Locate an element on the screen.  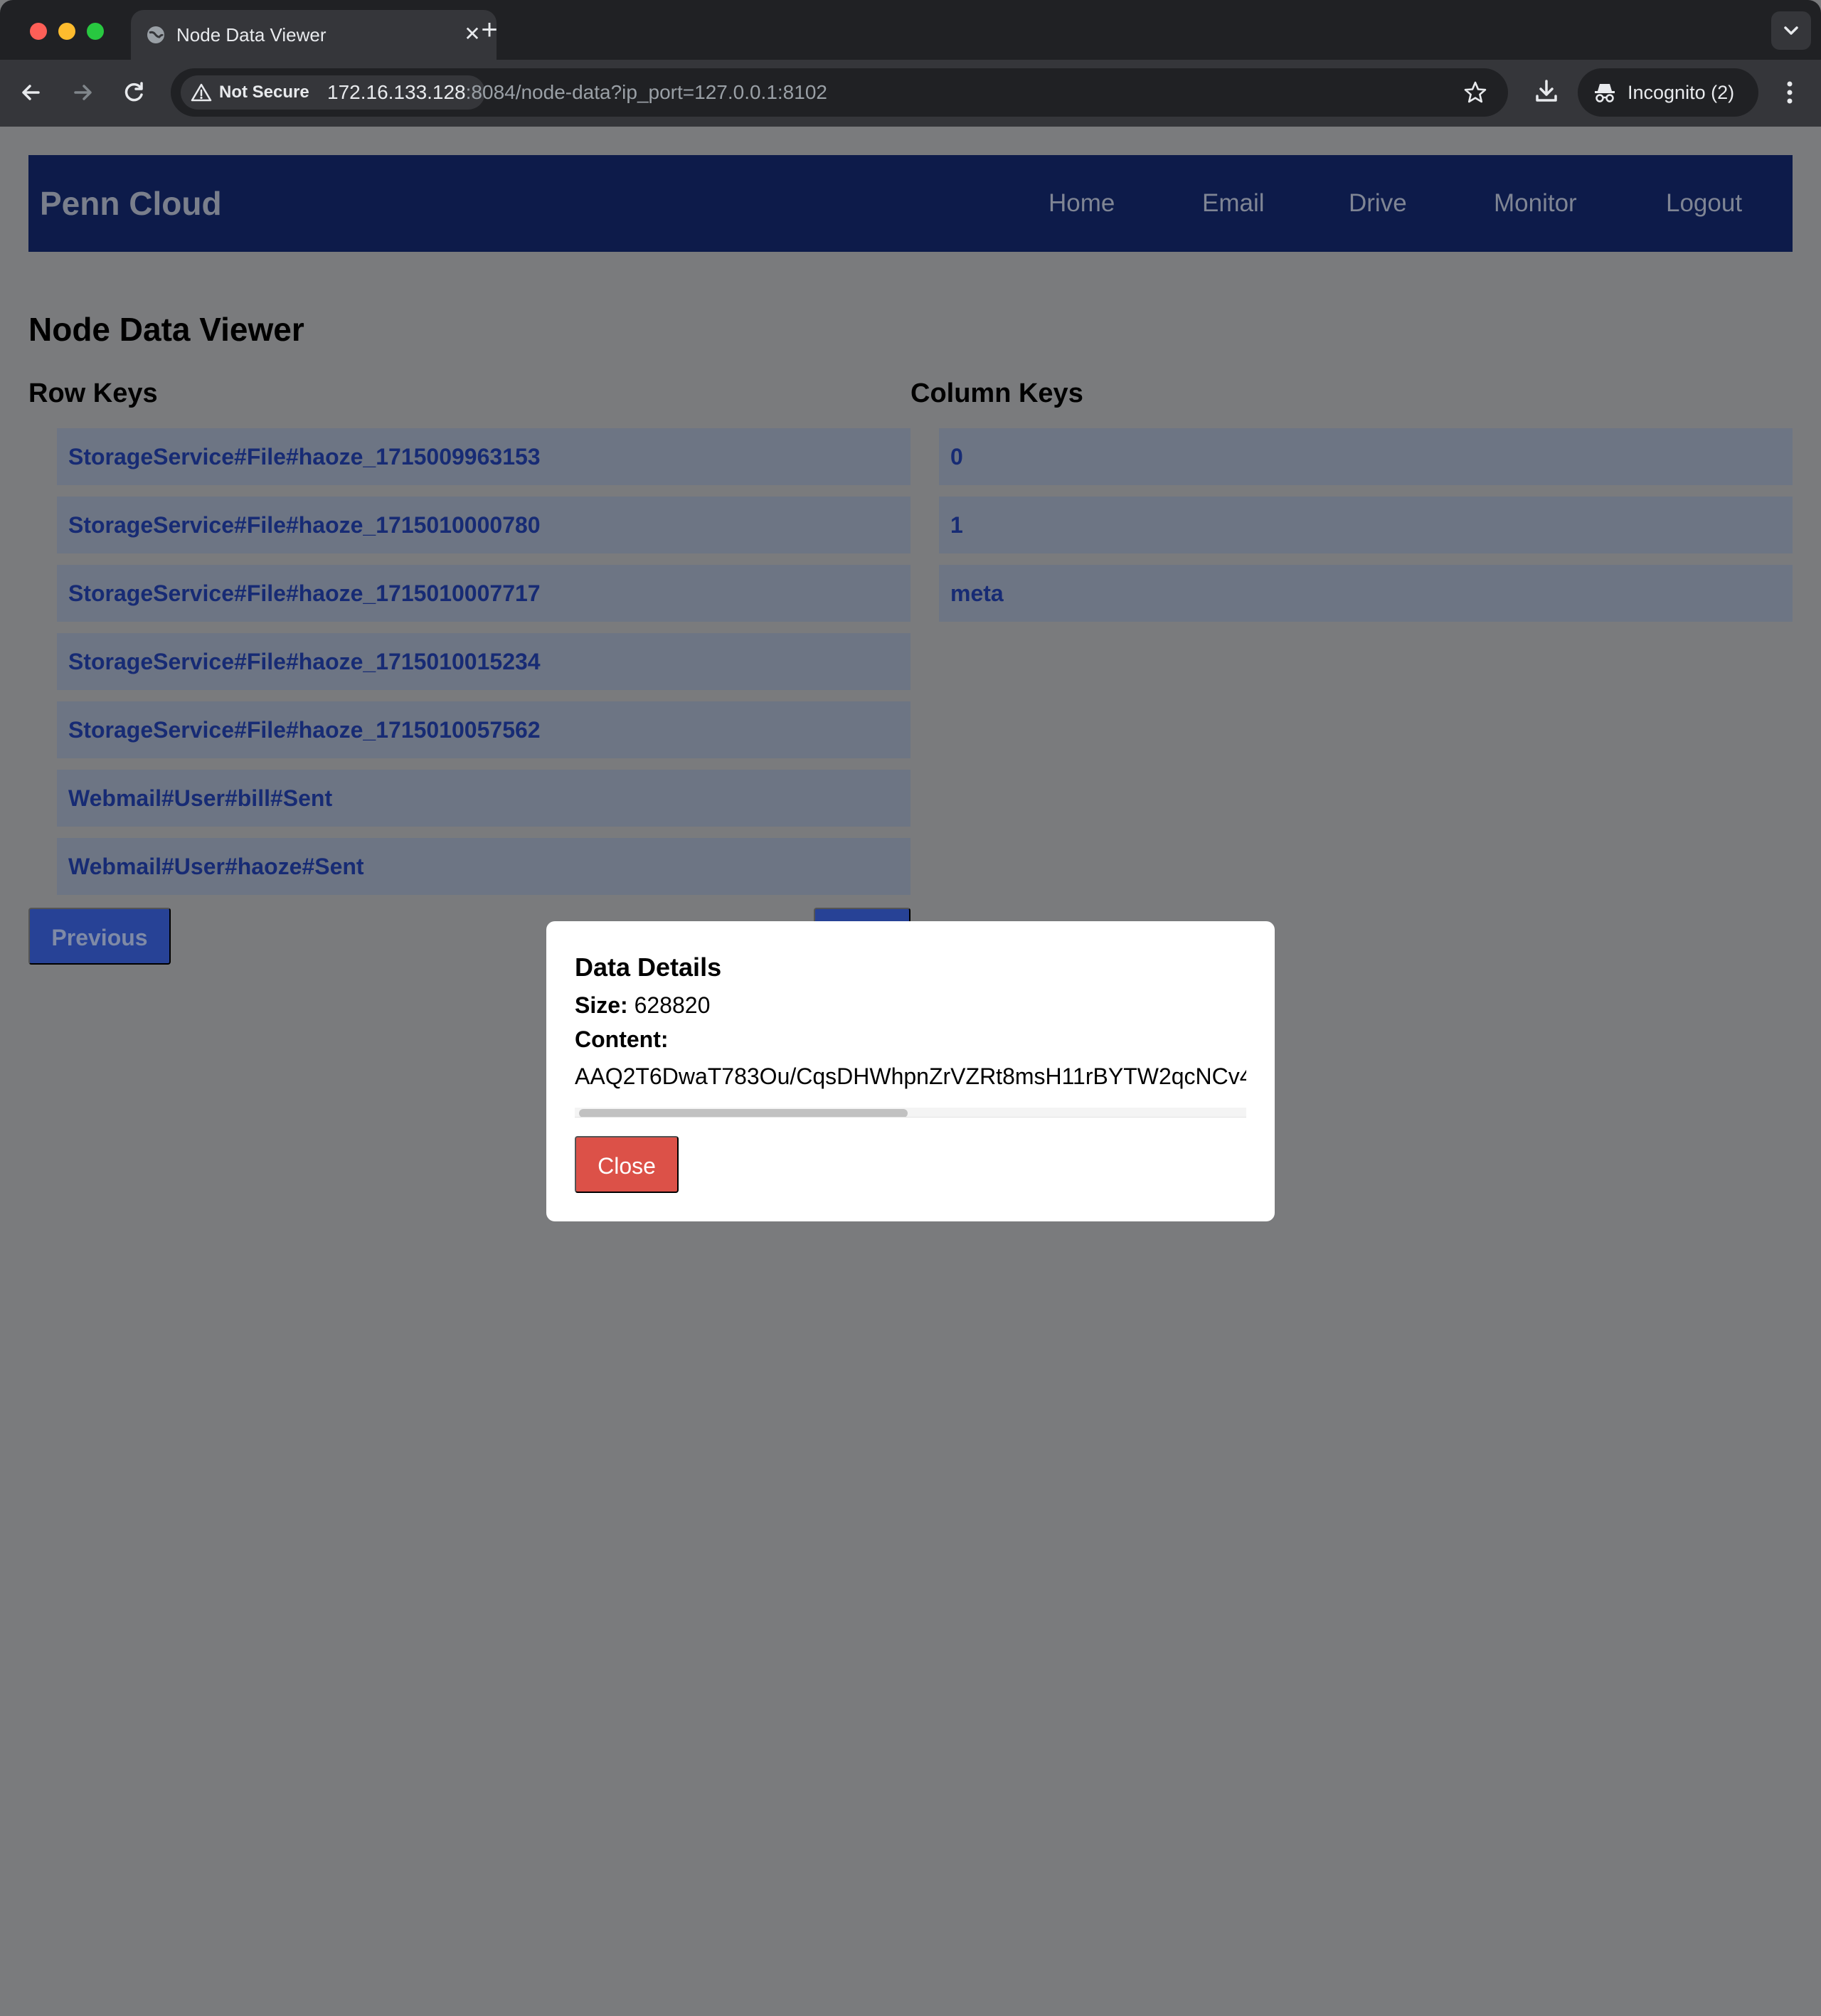
tab-search-button is located at coordinates (1791, 30).